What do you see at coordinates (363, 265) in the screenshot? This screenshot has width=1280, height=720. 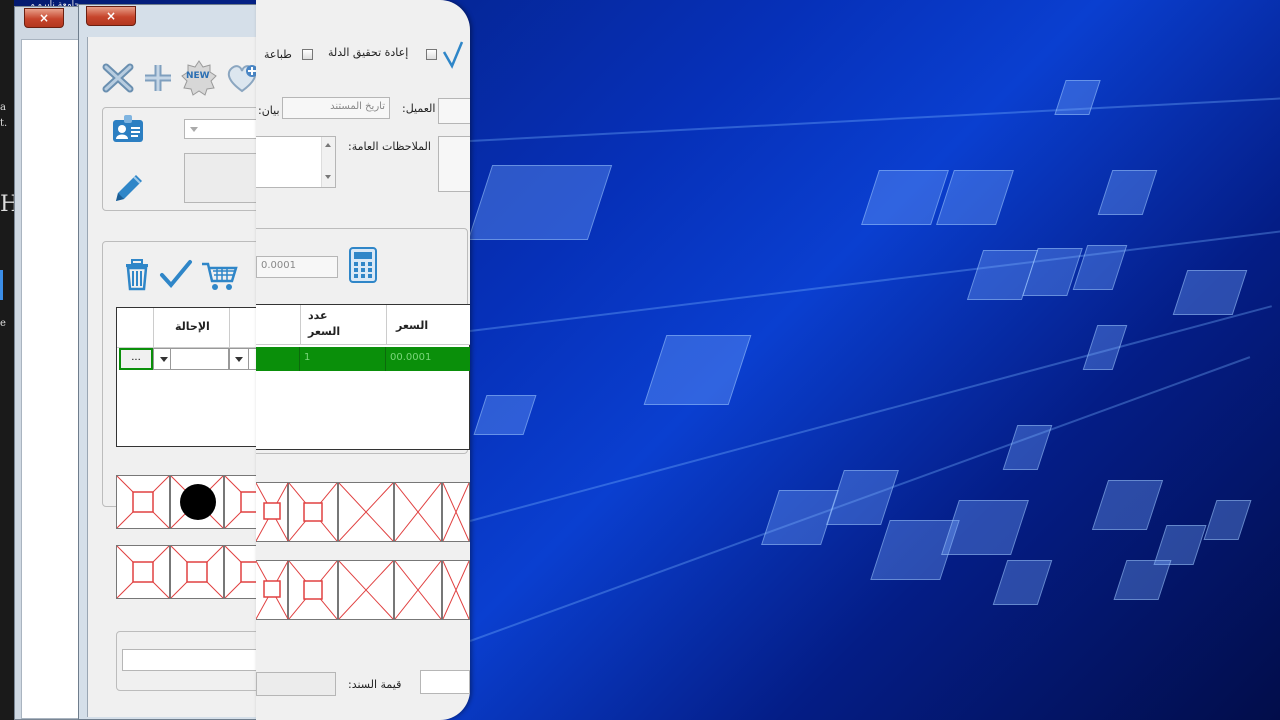 I see `calculator-icon` at bounding box center [363, 265].